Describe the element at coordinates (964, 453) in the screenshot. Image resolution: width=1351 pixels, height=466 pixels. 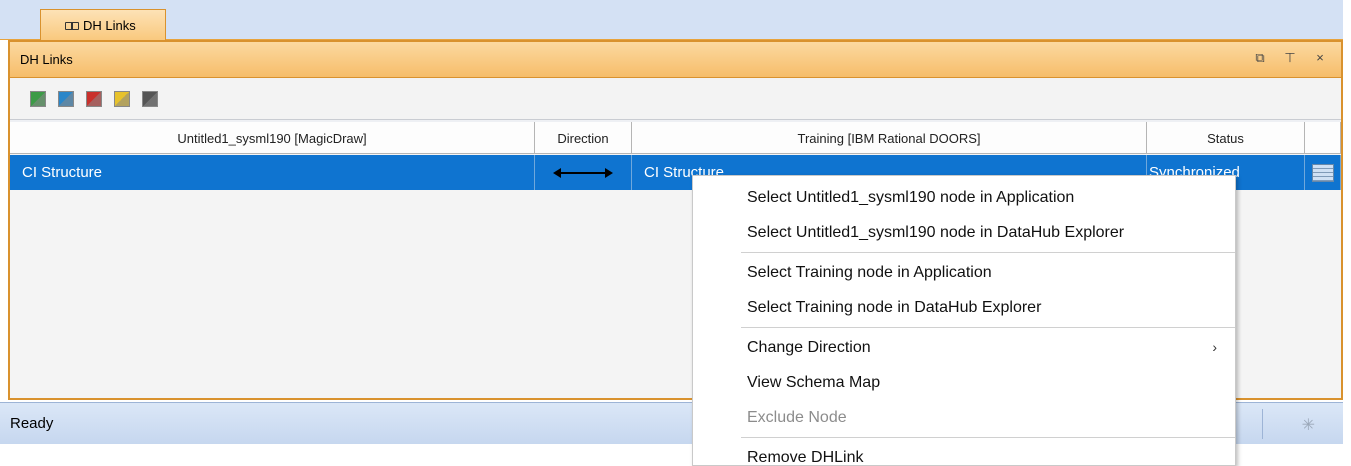
I see `menu-item-remove-dhlink: Remove DHLink` at that location.